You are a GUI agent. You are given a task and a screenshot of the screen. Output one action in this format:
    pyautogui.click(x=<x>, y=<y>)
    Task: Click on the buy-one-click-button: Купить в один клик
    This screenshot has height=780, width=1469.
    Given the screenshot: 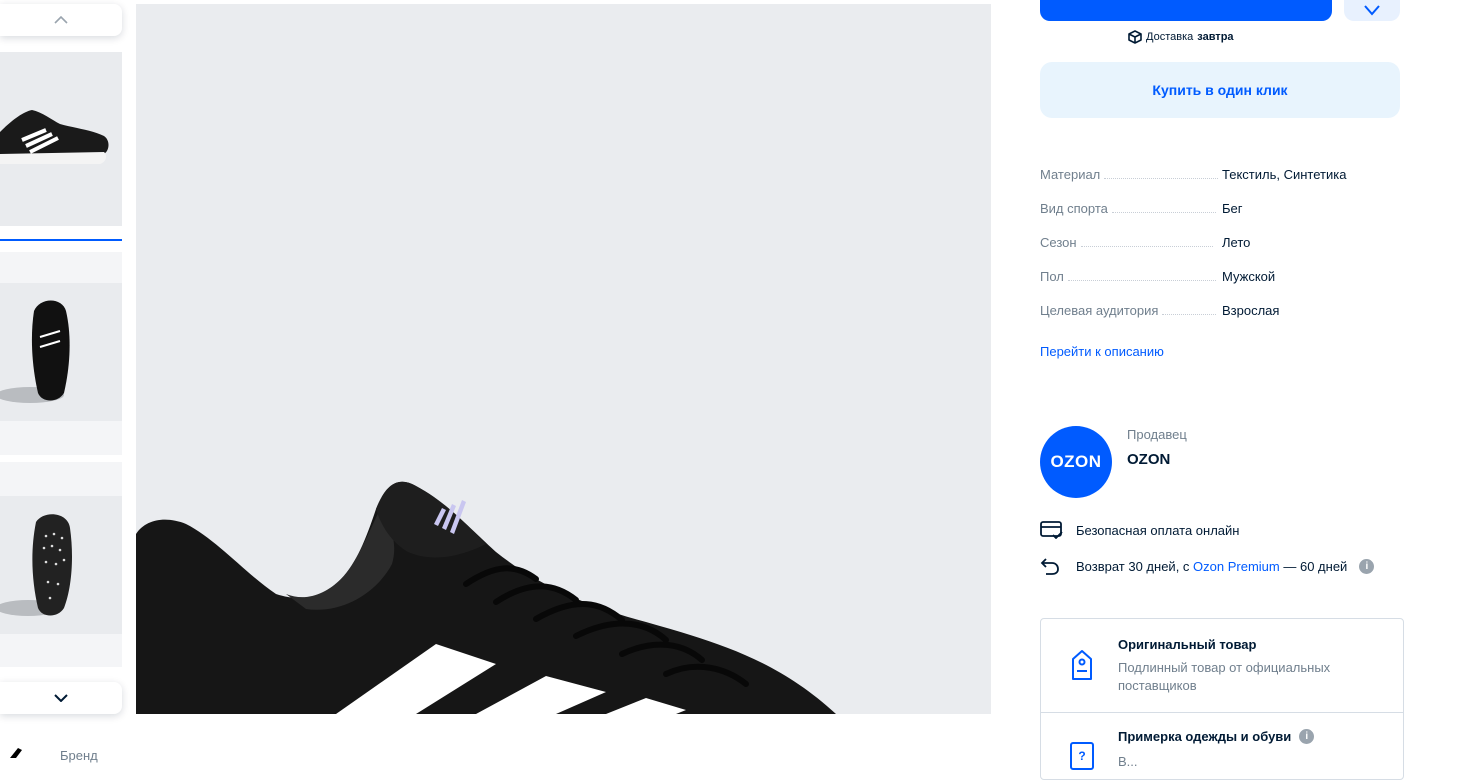 What is the action you would take?
    pyautogui.click(x=1220, y=90)
    